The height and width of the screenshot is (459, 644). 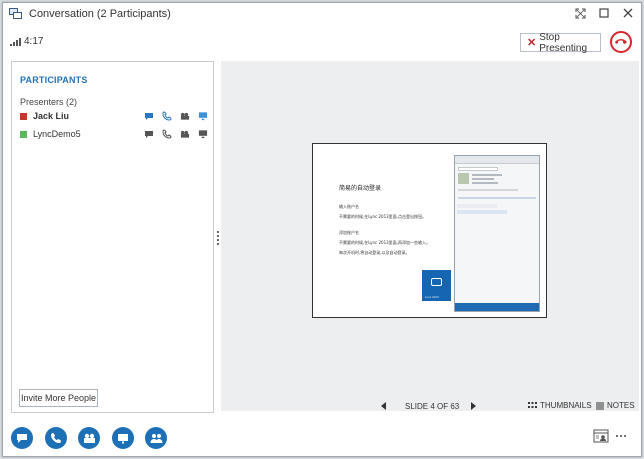 I want to click on close-button, so click(x=628, y=13).